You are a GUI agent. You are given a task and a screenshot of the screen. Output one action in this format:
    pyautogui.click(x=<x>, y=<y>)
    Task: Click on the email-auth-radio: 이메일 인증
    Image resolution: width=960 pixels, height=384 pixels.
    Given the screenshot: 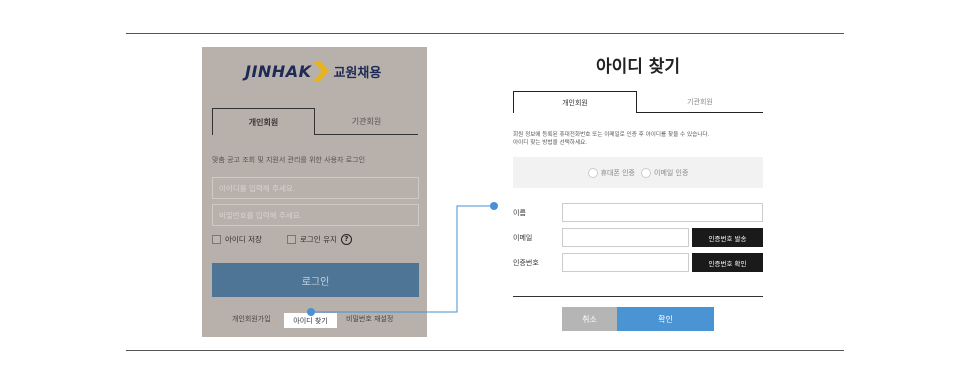 What is the action you would take?
    pyautogui.click(x=665, y=172)
    